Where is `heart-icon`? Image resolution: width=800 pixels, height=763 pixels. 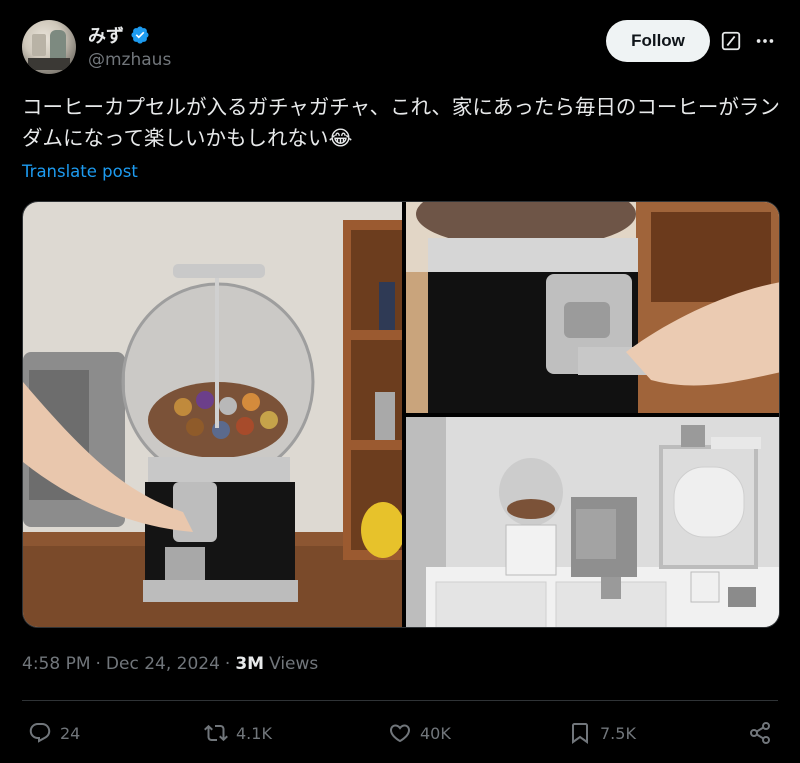
heart-icon is located at coordinates (400, 733).